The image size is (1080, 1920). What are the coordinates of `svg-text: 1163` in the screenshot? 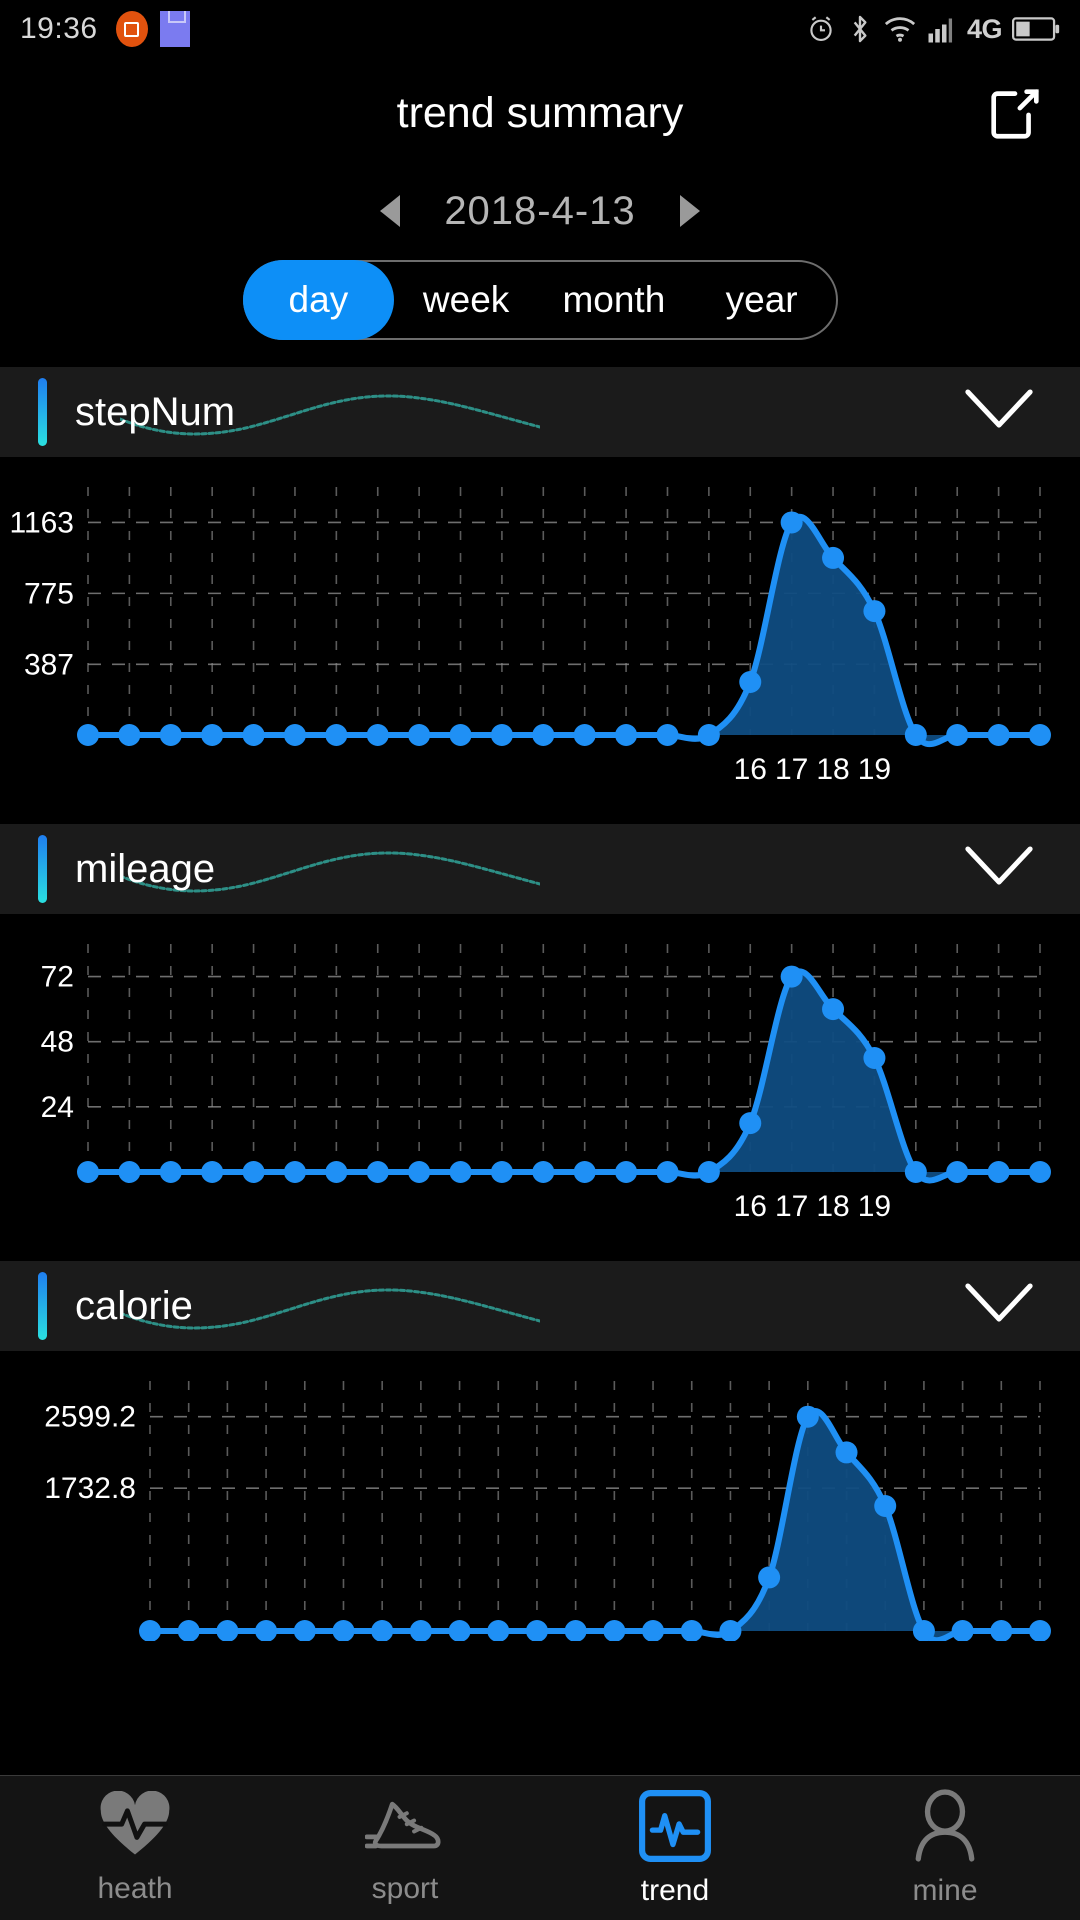 It's located at (41, 522).